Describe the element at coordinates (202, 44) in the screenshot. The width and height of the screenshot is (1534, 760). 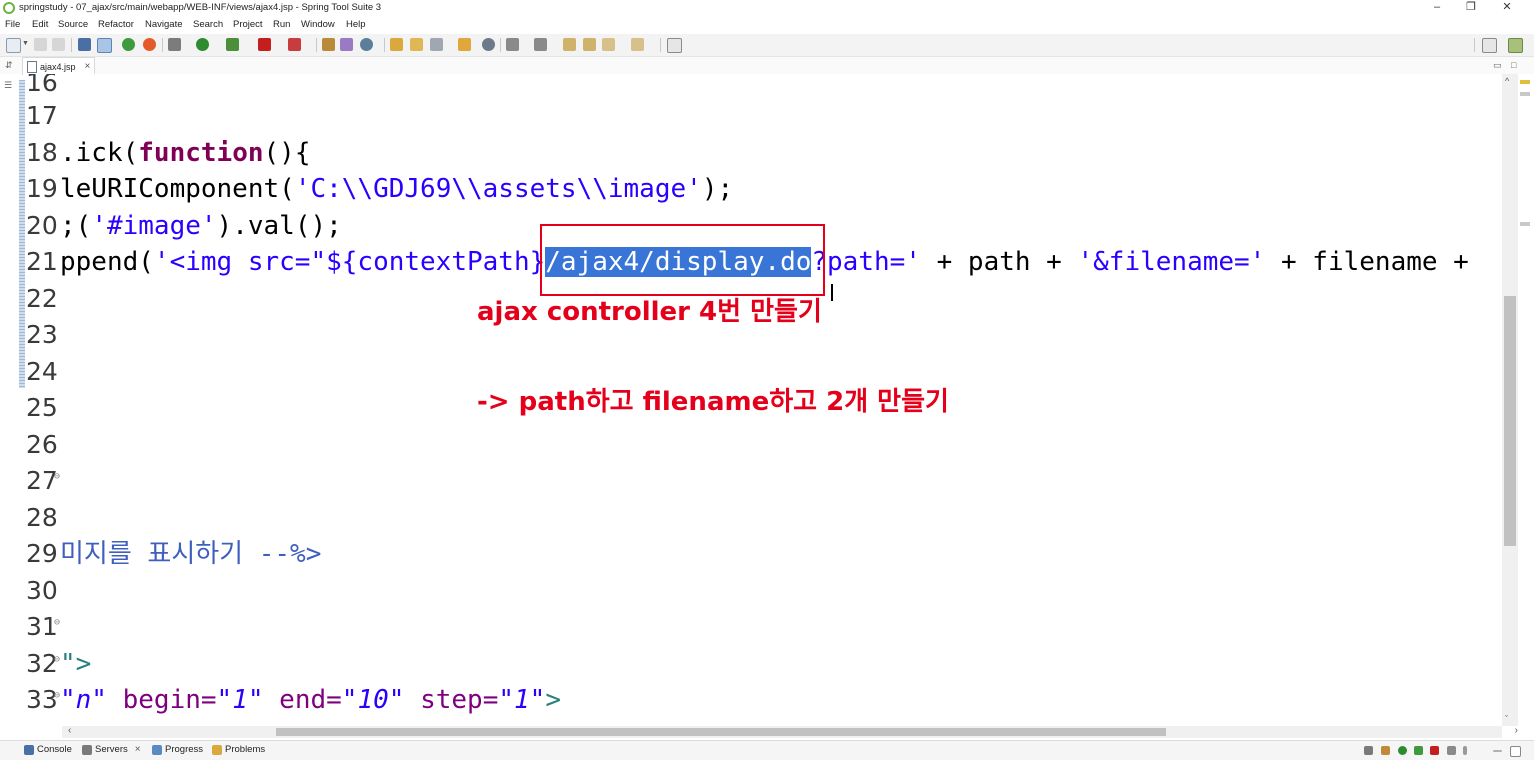
I see `run-icon` at that location.